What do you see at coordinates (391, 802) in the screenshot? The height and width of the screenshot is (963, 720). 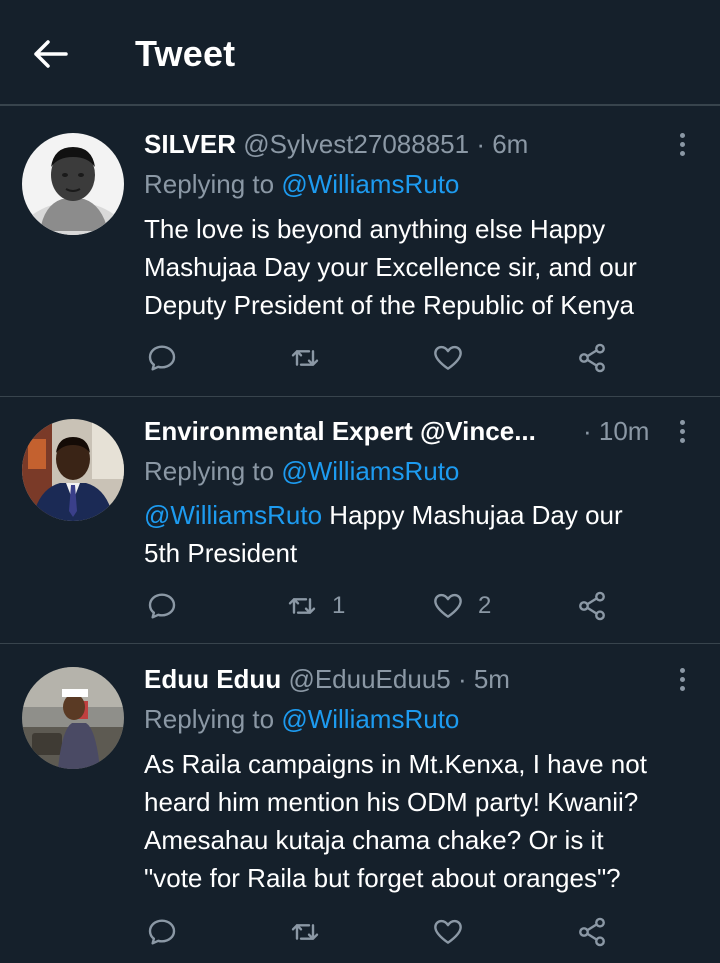 I see `tweet-text-line: heard him mention his ODM party! Kwanii?` at bounding box center [391, 802].